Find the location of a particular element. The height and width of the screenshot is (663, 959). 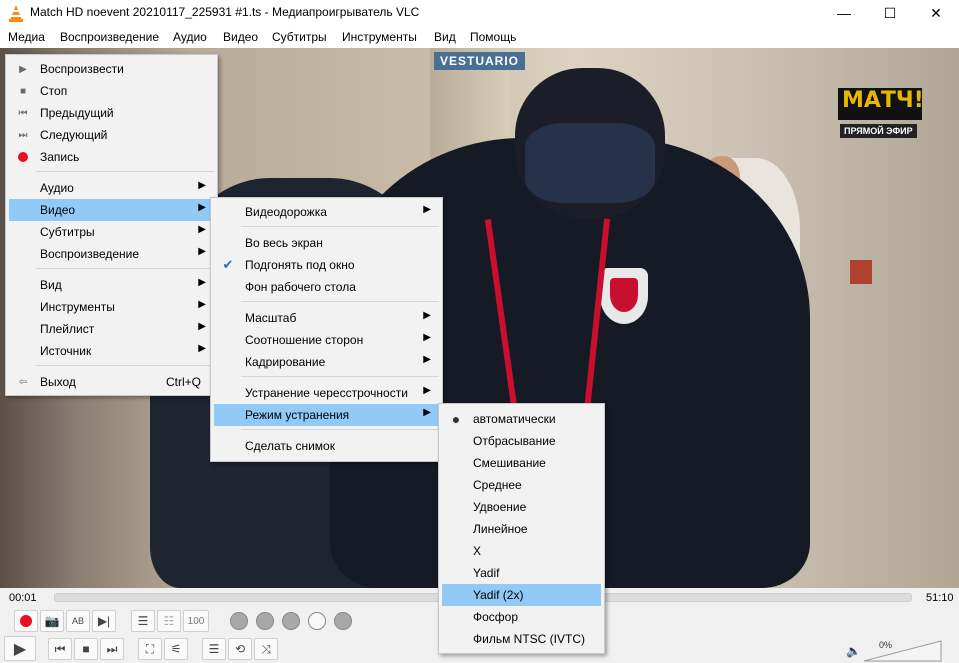

menu-item-crop: Кадрирование ▶ is located at coordinates (326, 362).